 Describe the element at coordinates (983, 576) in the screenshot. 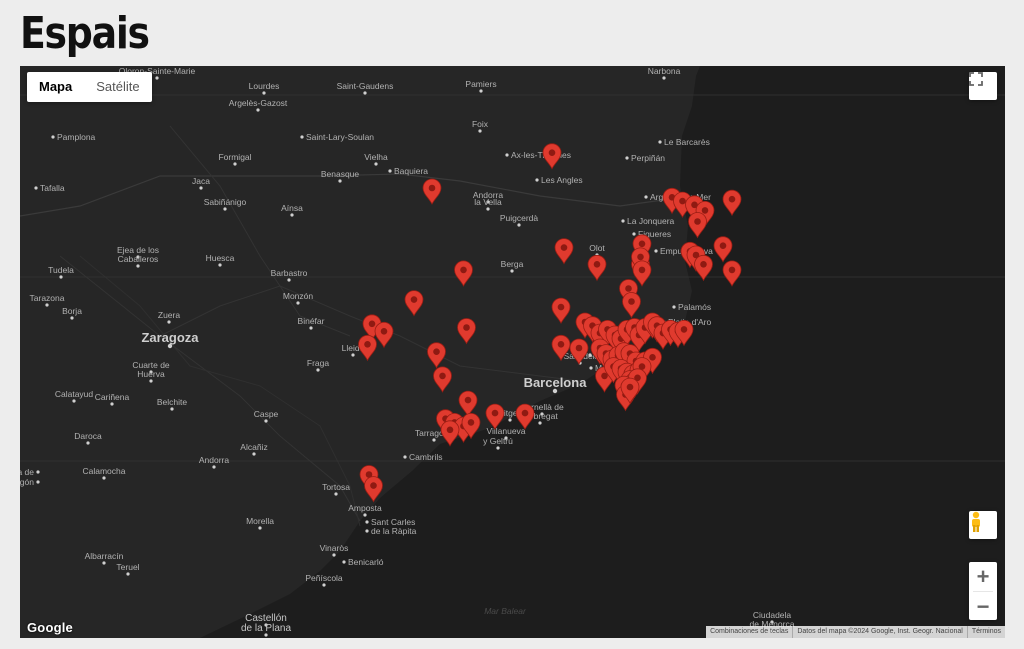

I see `zoom-in-button: +` at that location.